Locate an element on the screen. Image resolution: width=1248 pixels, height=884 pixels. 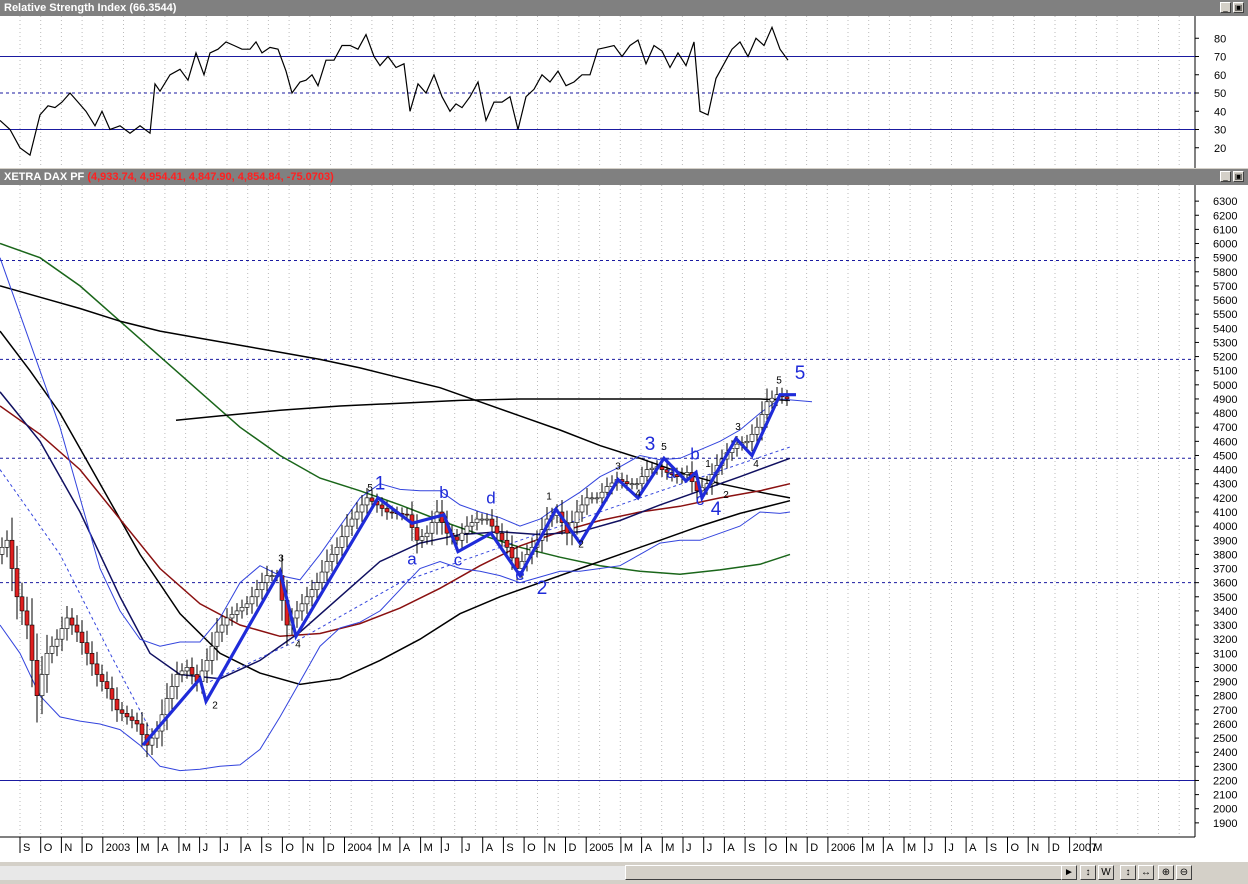
price-tick-label: 5100 is located at coordinates (1225, 372).